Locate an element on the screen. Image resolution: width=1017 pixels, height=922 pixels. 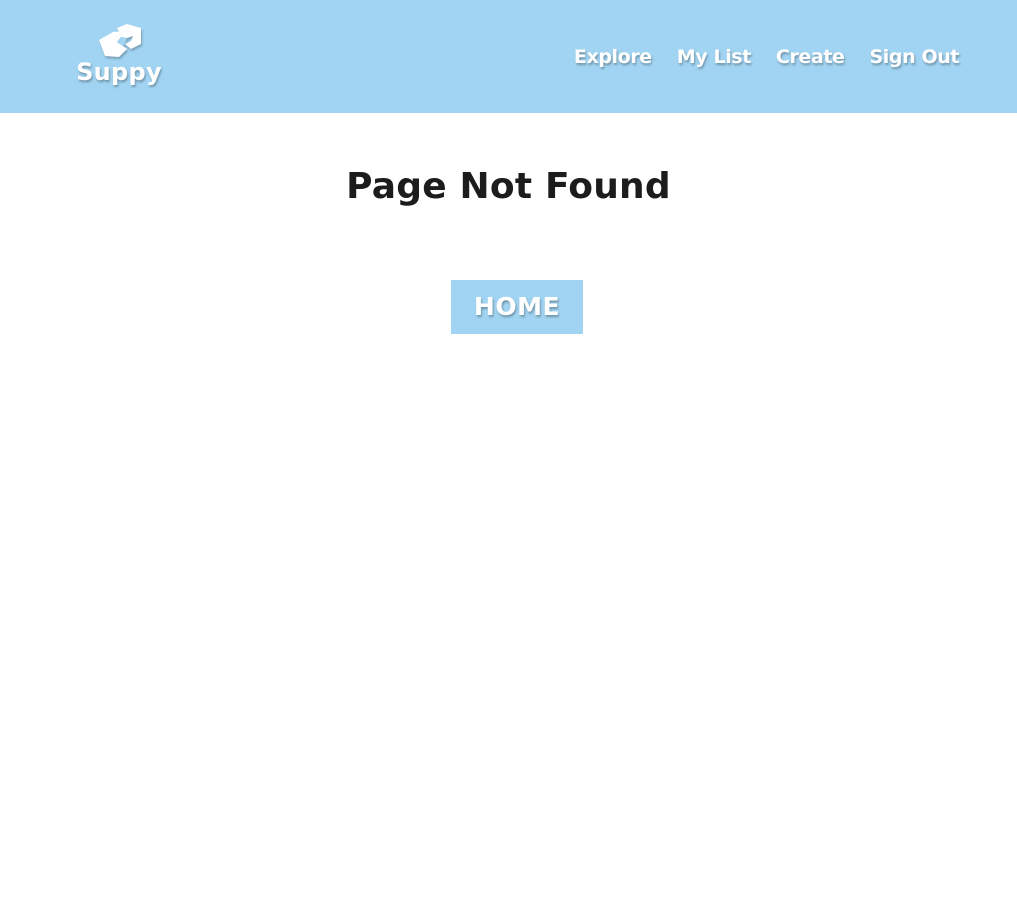
nav-item-my-list: My List is located at coordinates (714, 57).